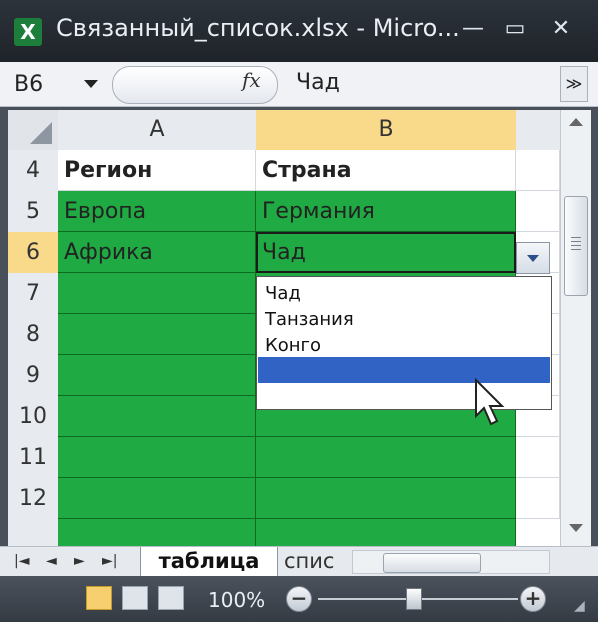 The width and height of the screenshot is (598, 622). Describe the element at coordinates (402, 294) in the screenshot. I see `dropdown-item: Чад` at that location.